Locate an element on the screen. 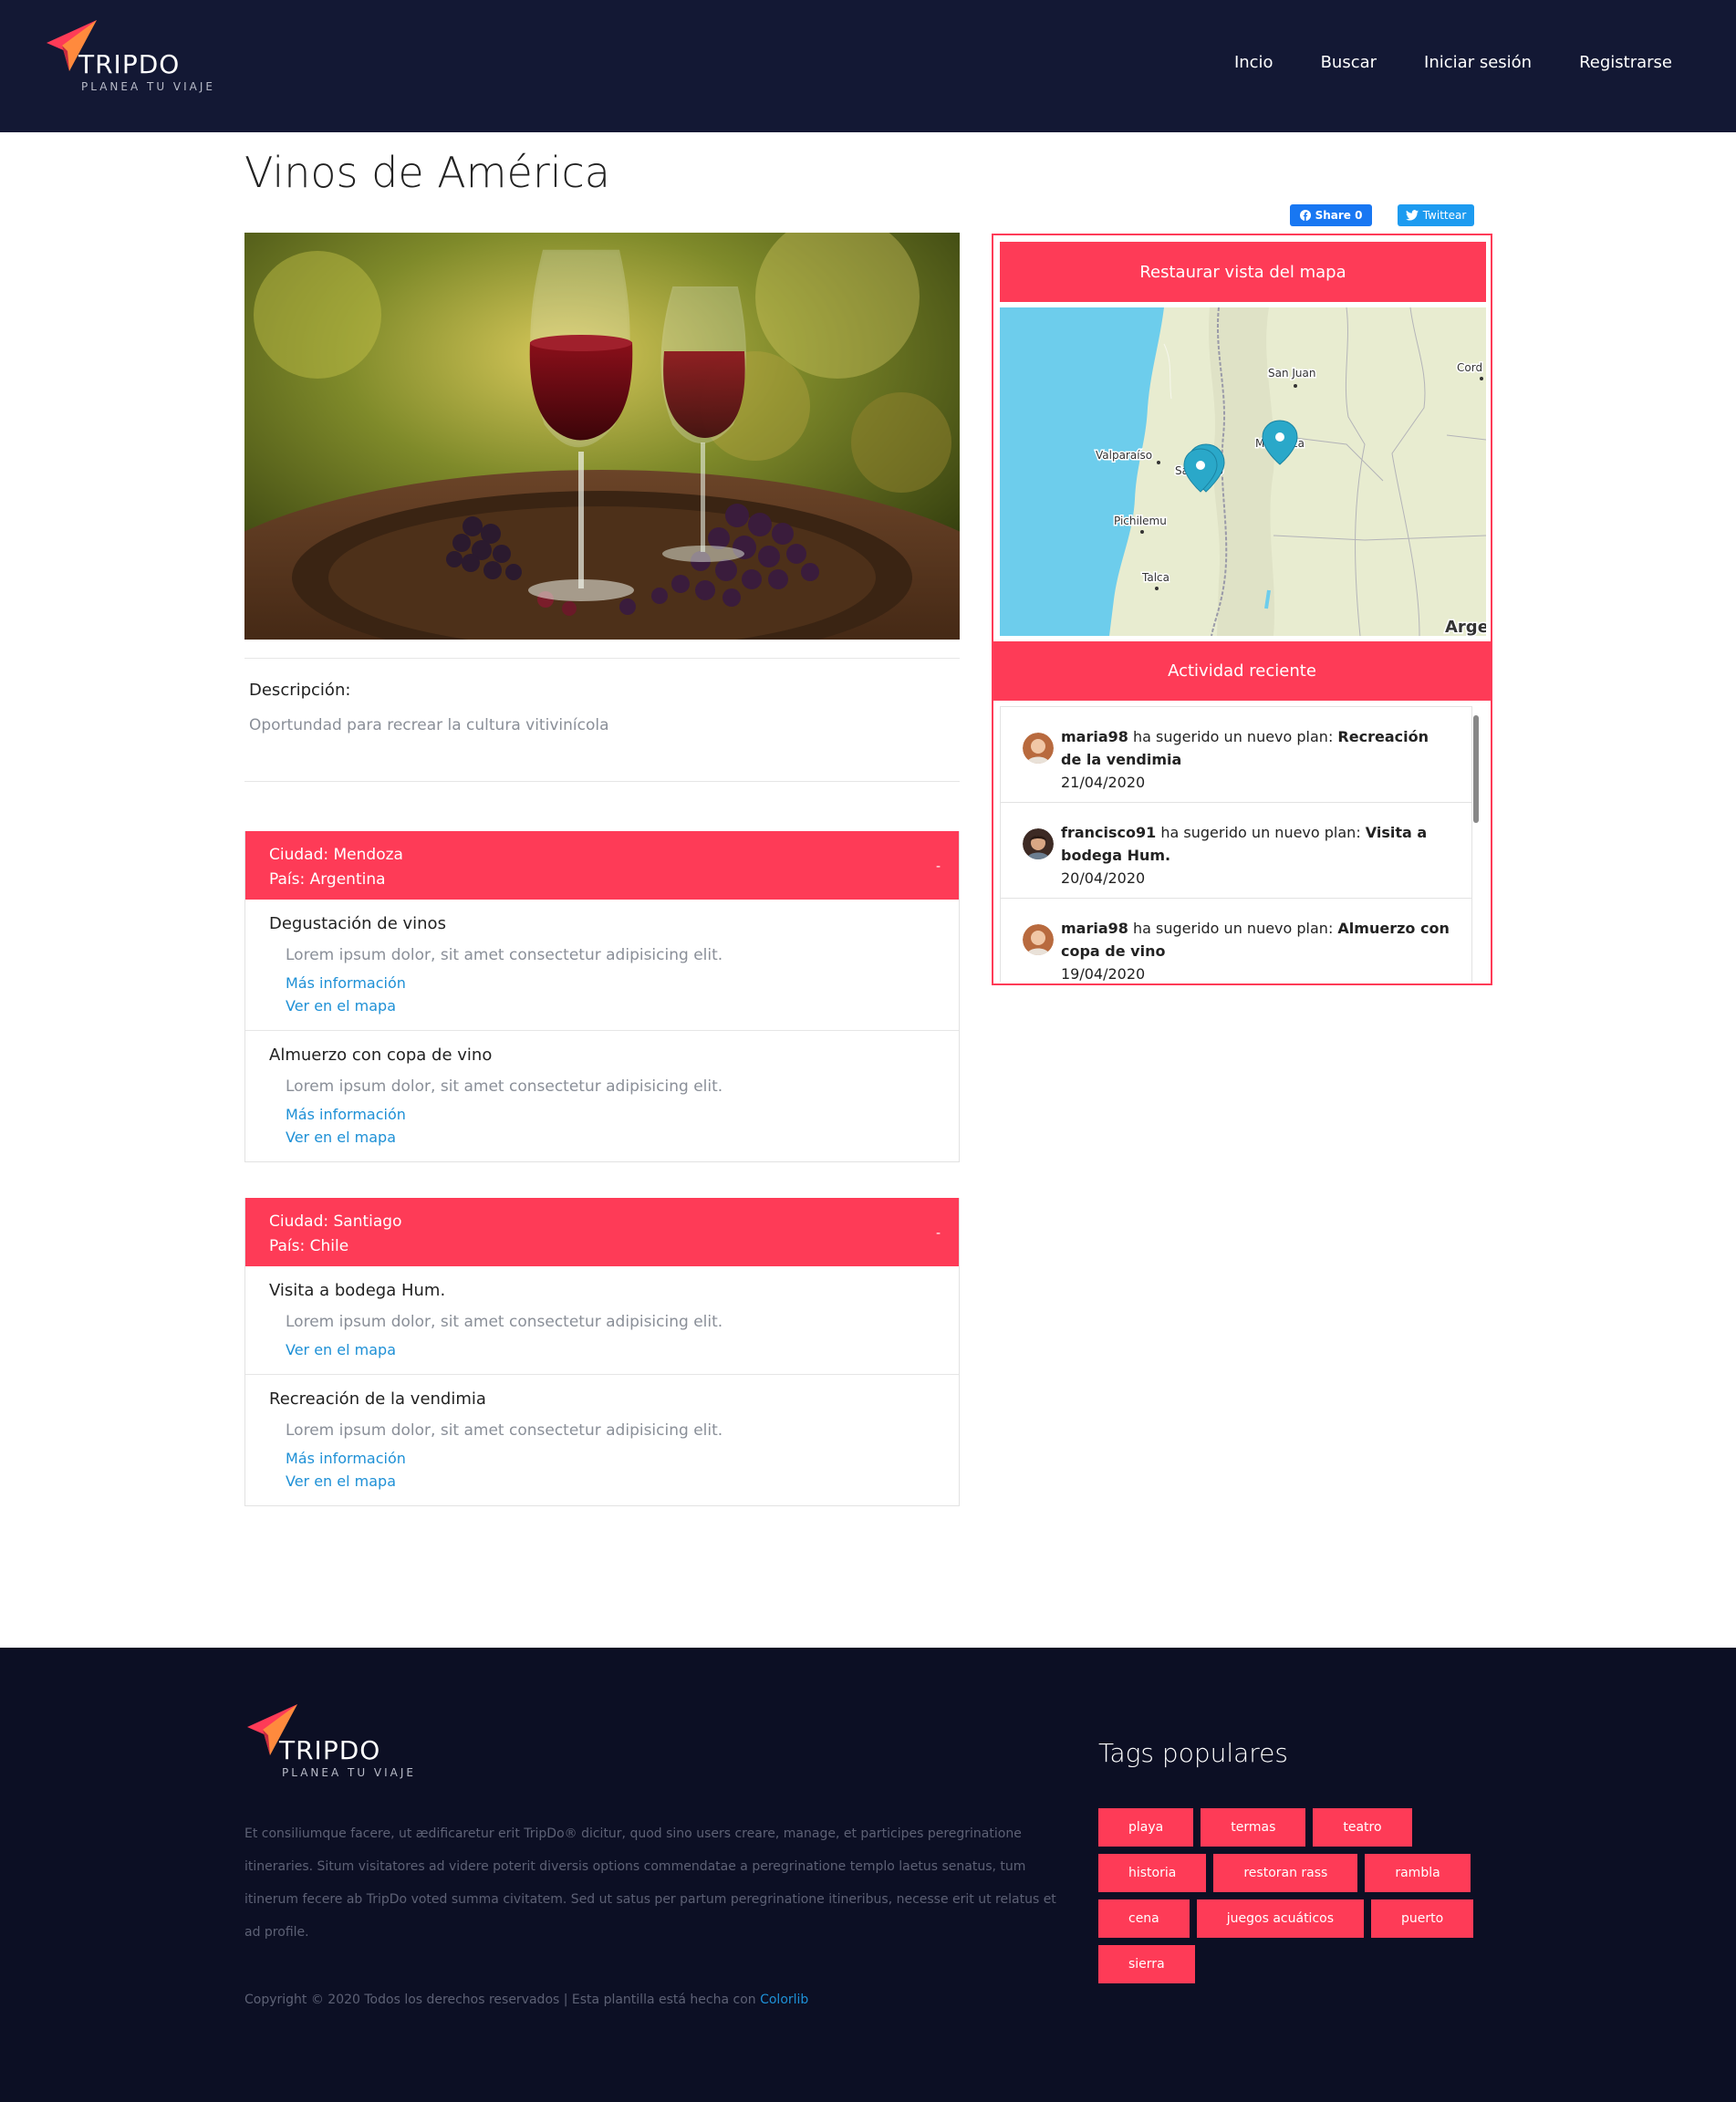 The image size is (1736, 2102). tag-playa: playa is located at coordinates (1146, 1827).